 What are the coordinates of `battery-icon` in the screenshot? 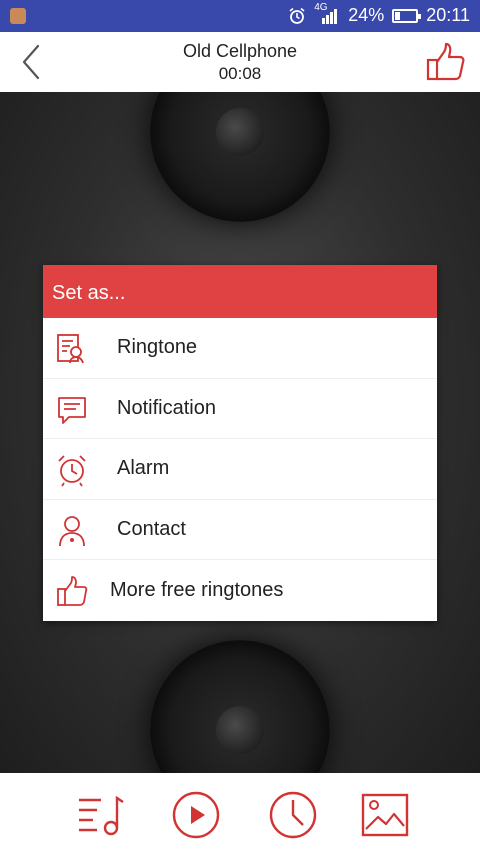 It's located at (407, 15).